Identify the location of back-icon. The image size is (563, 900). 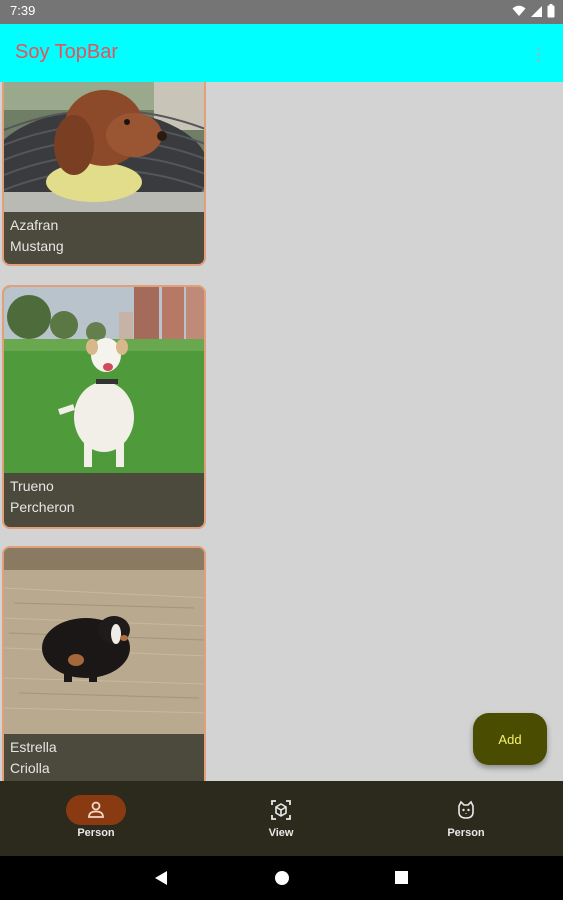
(161, 878).